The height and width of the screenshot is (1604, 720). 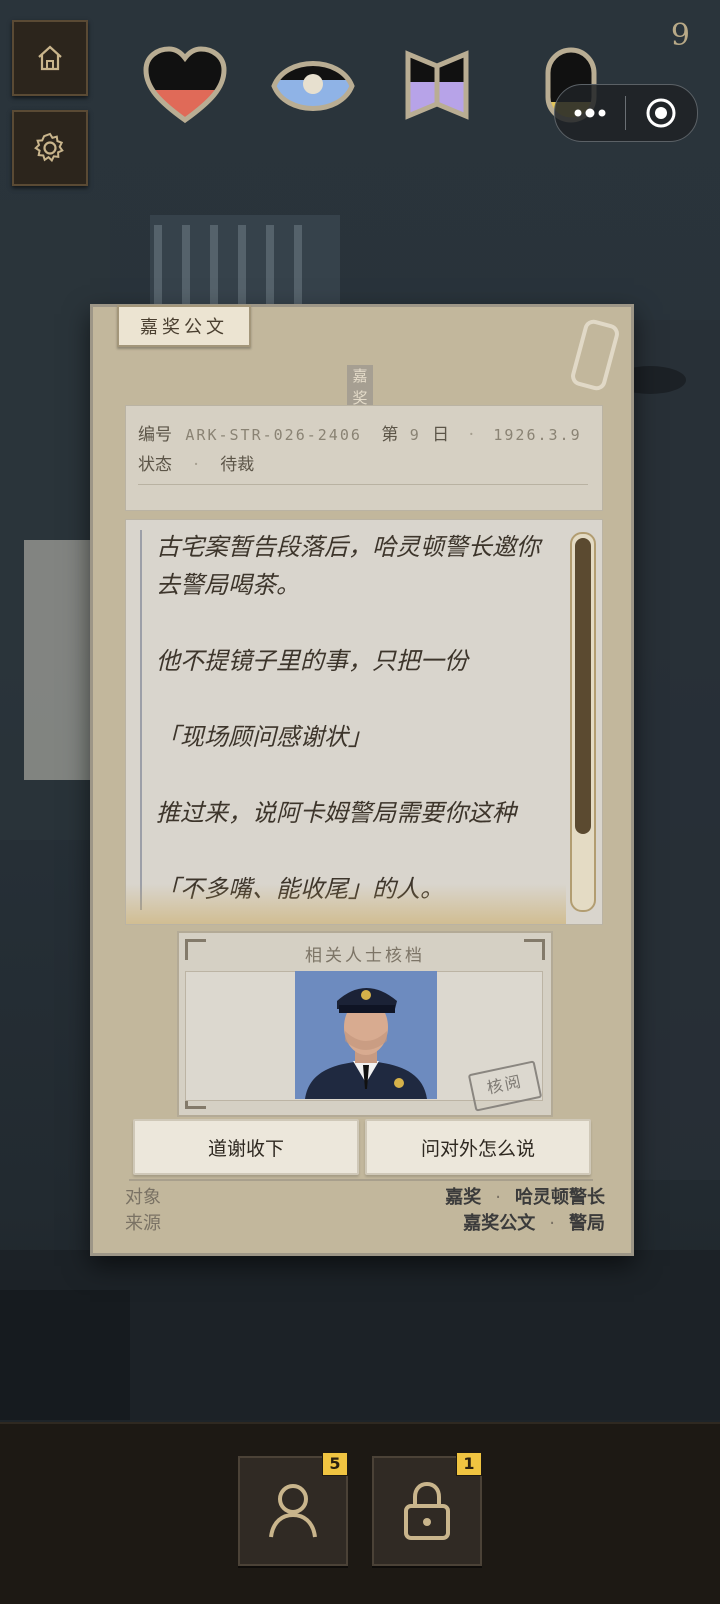 I want to click on heart-icon, so click(x=185, y=85).